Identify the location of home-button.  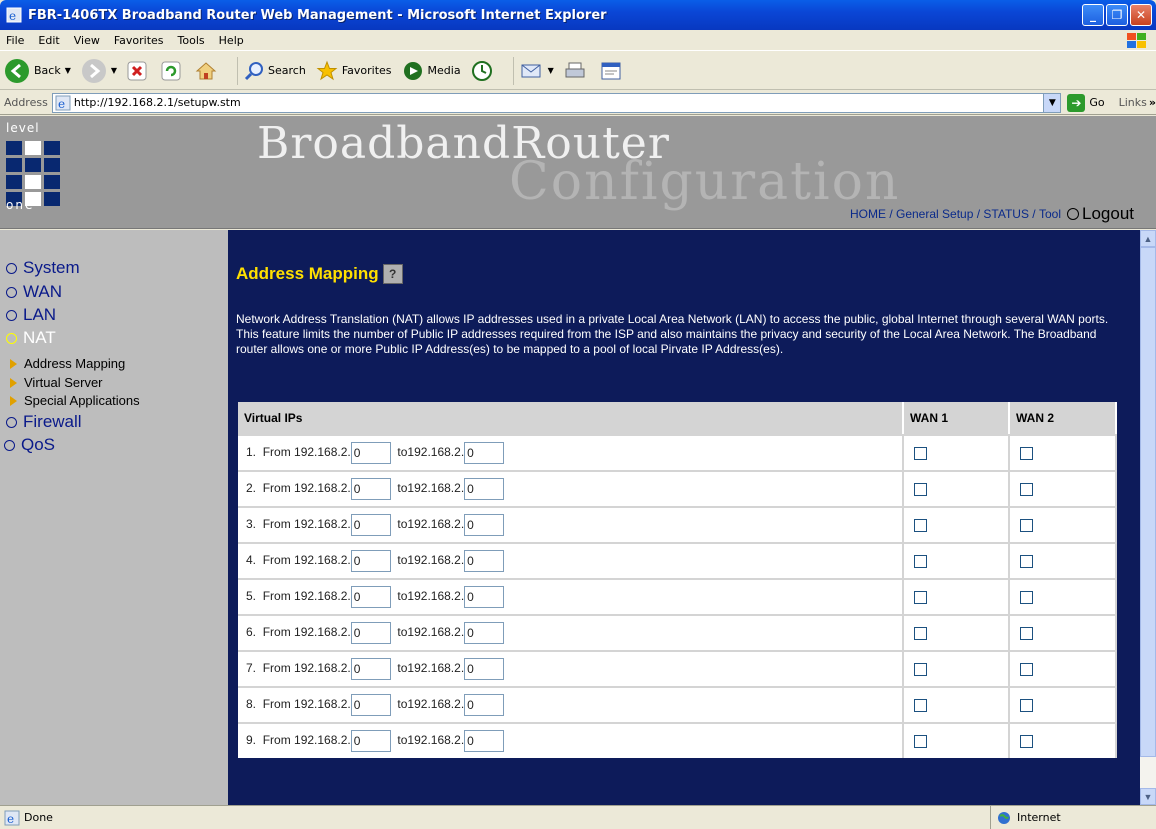
(208, 71).